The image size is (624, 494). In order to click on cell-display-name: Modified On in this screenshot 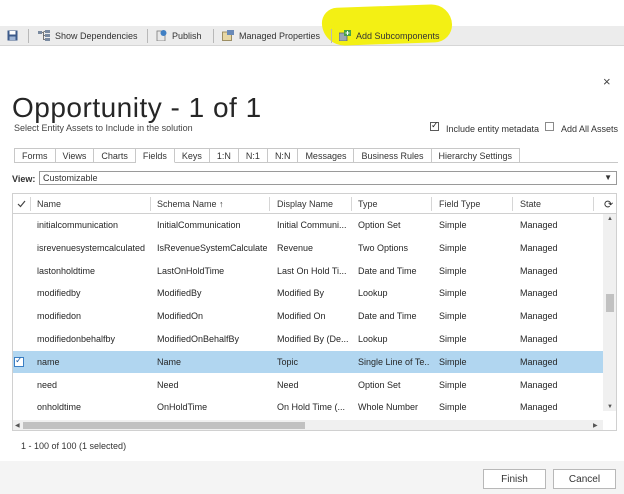, I will do `click(301, 316)`.